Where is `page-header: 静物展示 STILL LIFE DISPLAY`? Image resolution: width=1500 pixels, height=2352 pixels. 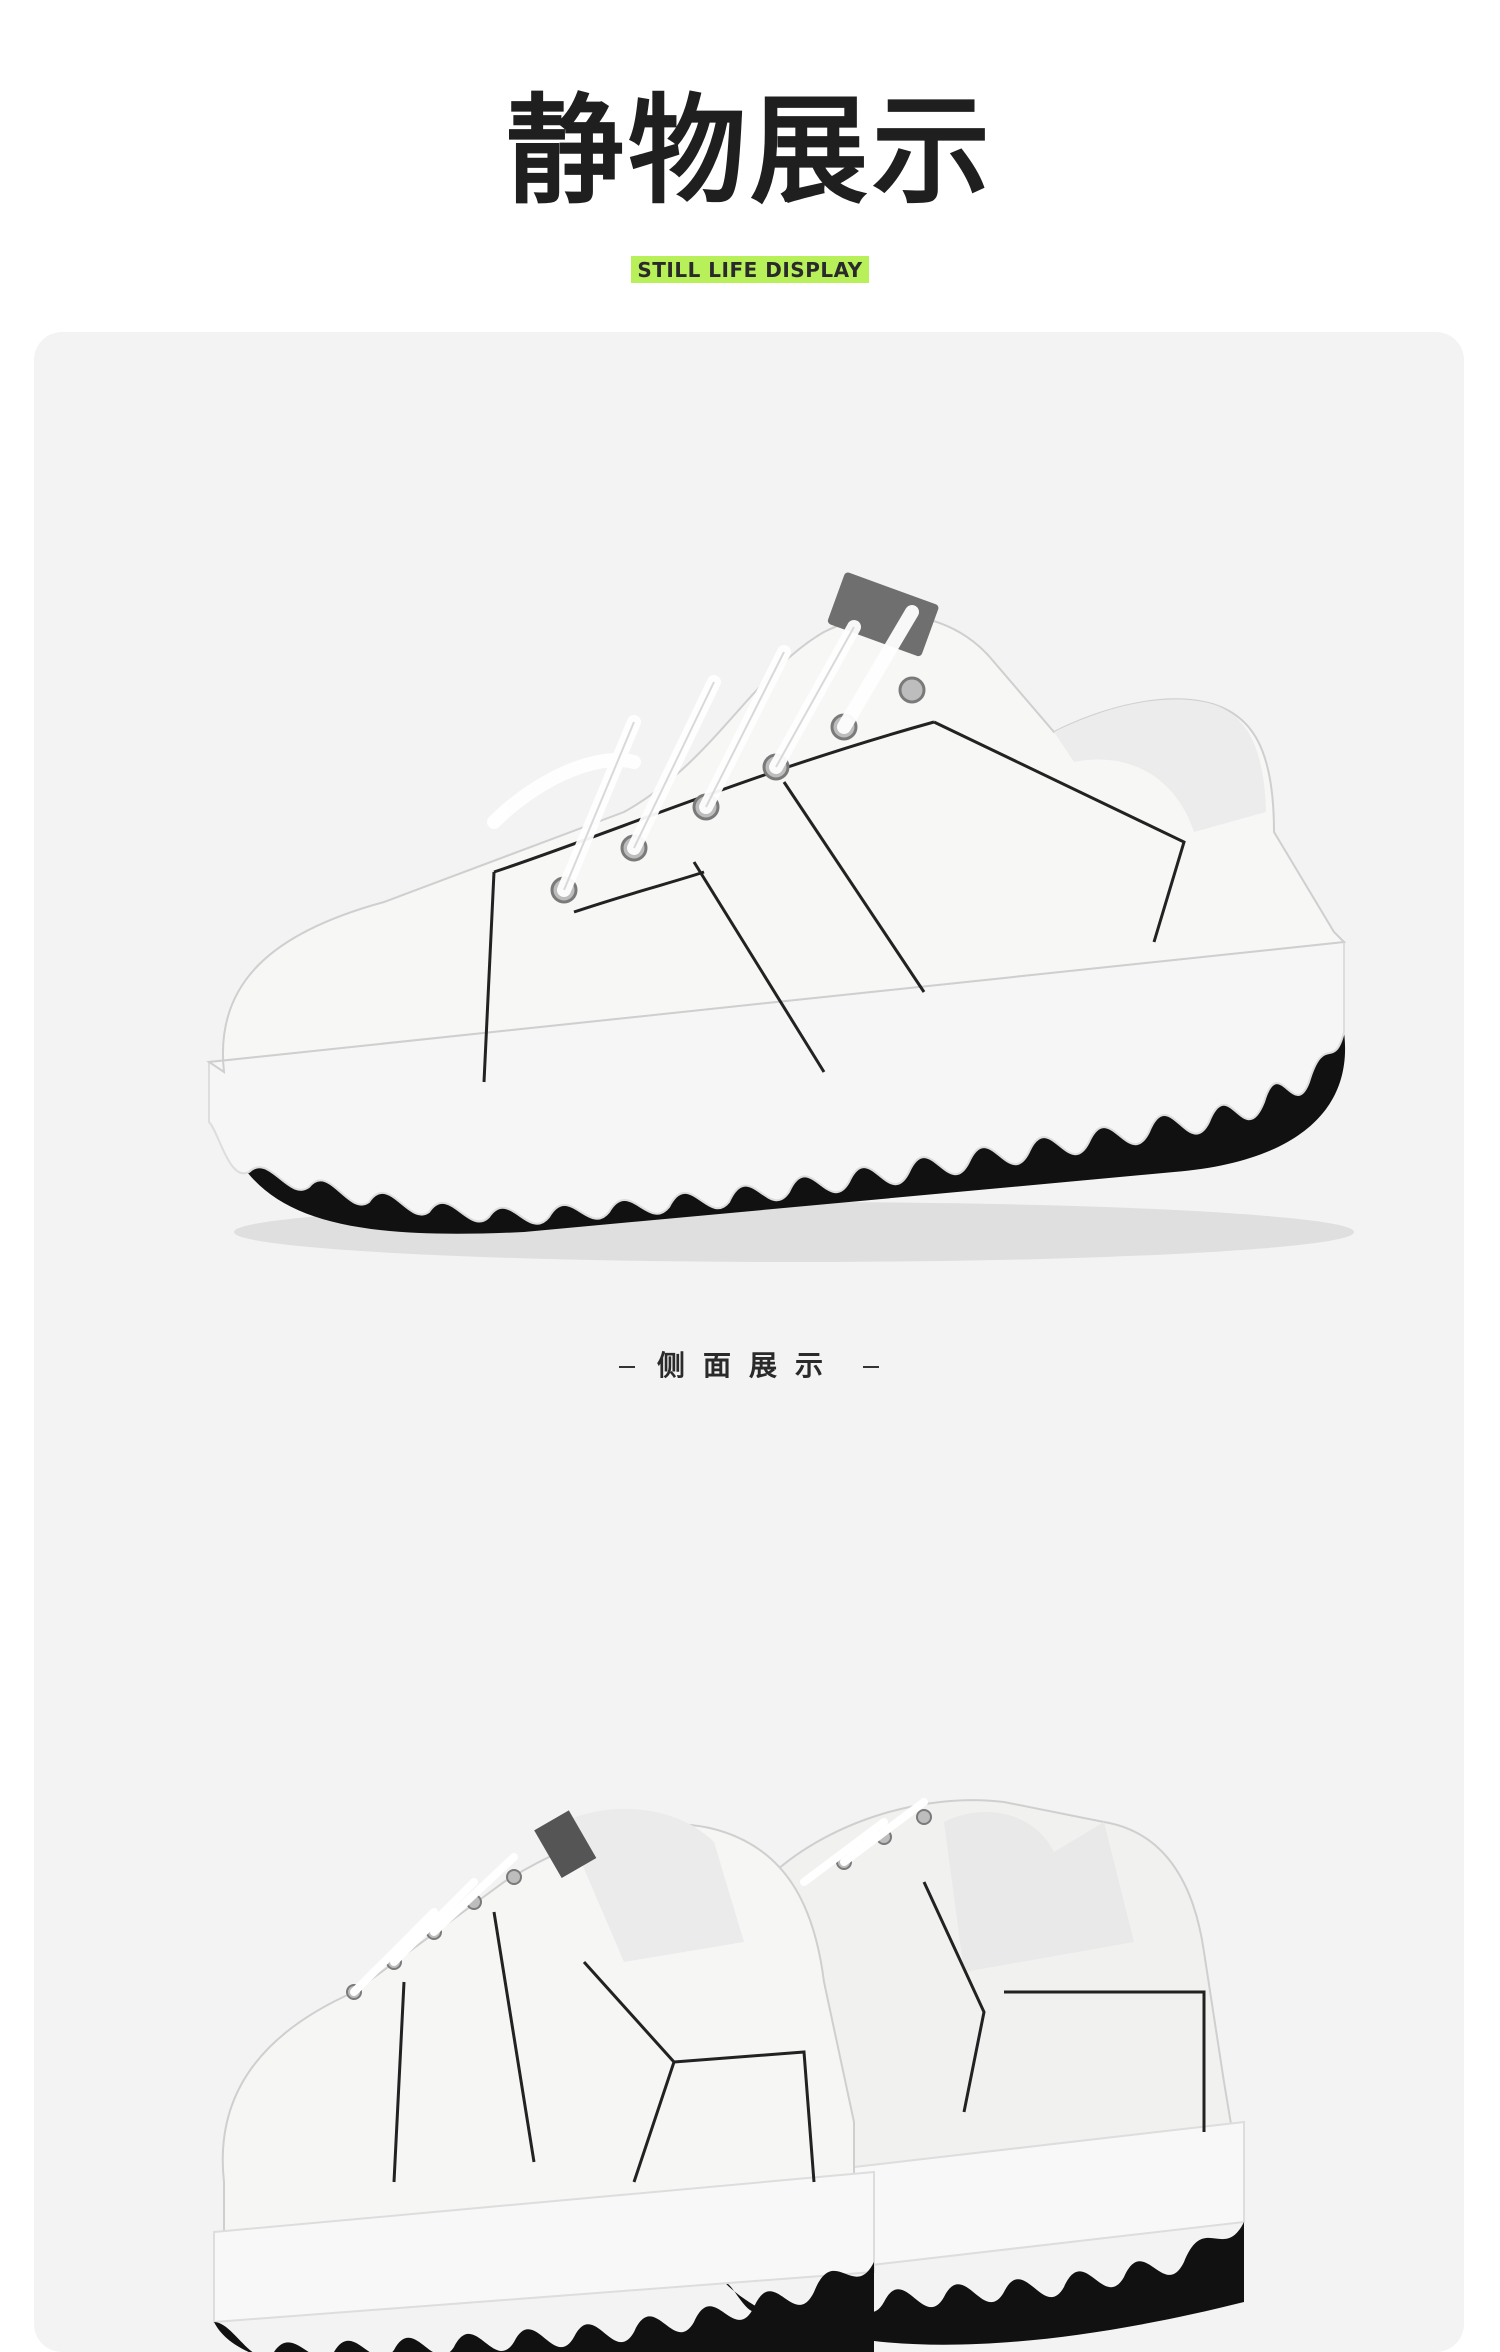 page-header: 静物展示 STILL LIFE DISPLAY is located at coordinates (750, 165).